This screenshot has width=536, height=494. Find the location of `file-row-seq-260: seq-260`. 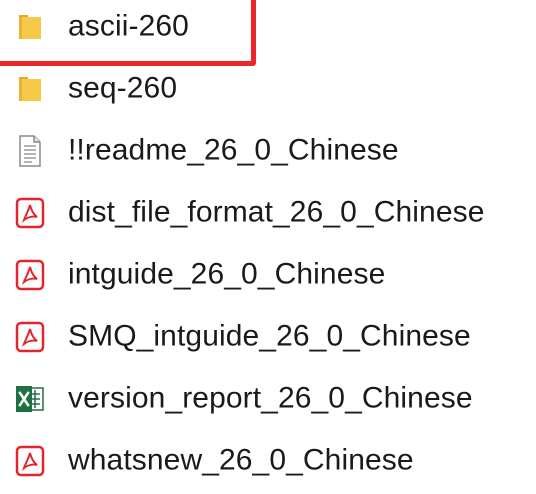

file-row-seq-260: seq-260 is located at coordinates (268, 89).